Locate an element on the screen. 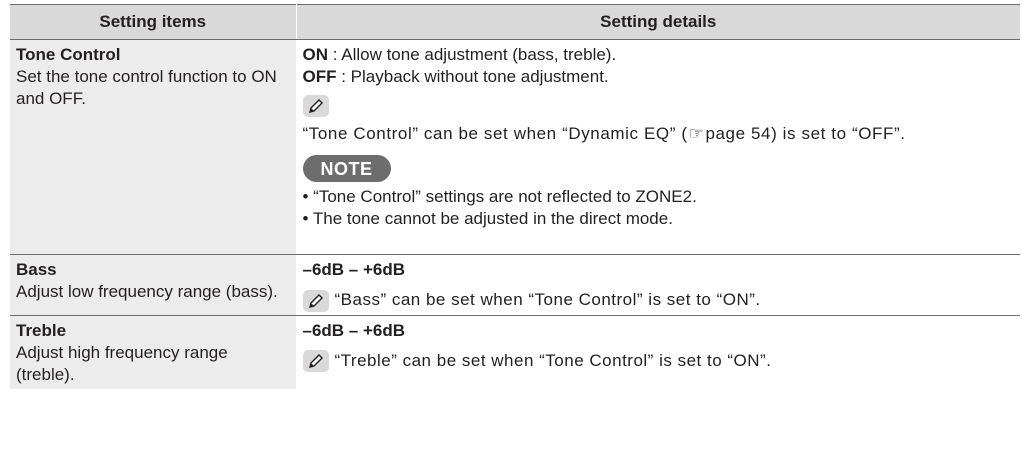 Image resolution: width=1022 pixels, height=467 pixels. header-setting-items: Setting items is located at coordinates (153, 22).